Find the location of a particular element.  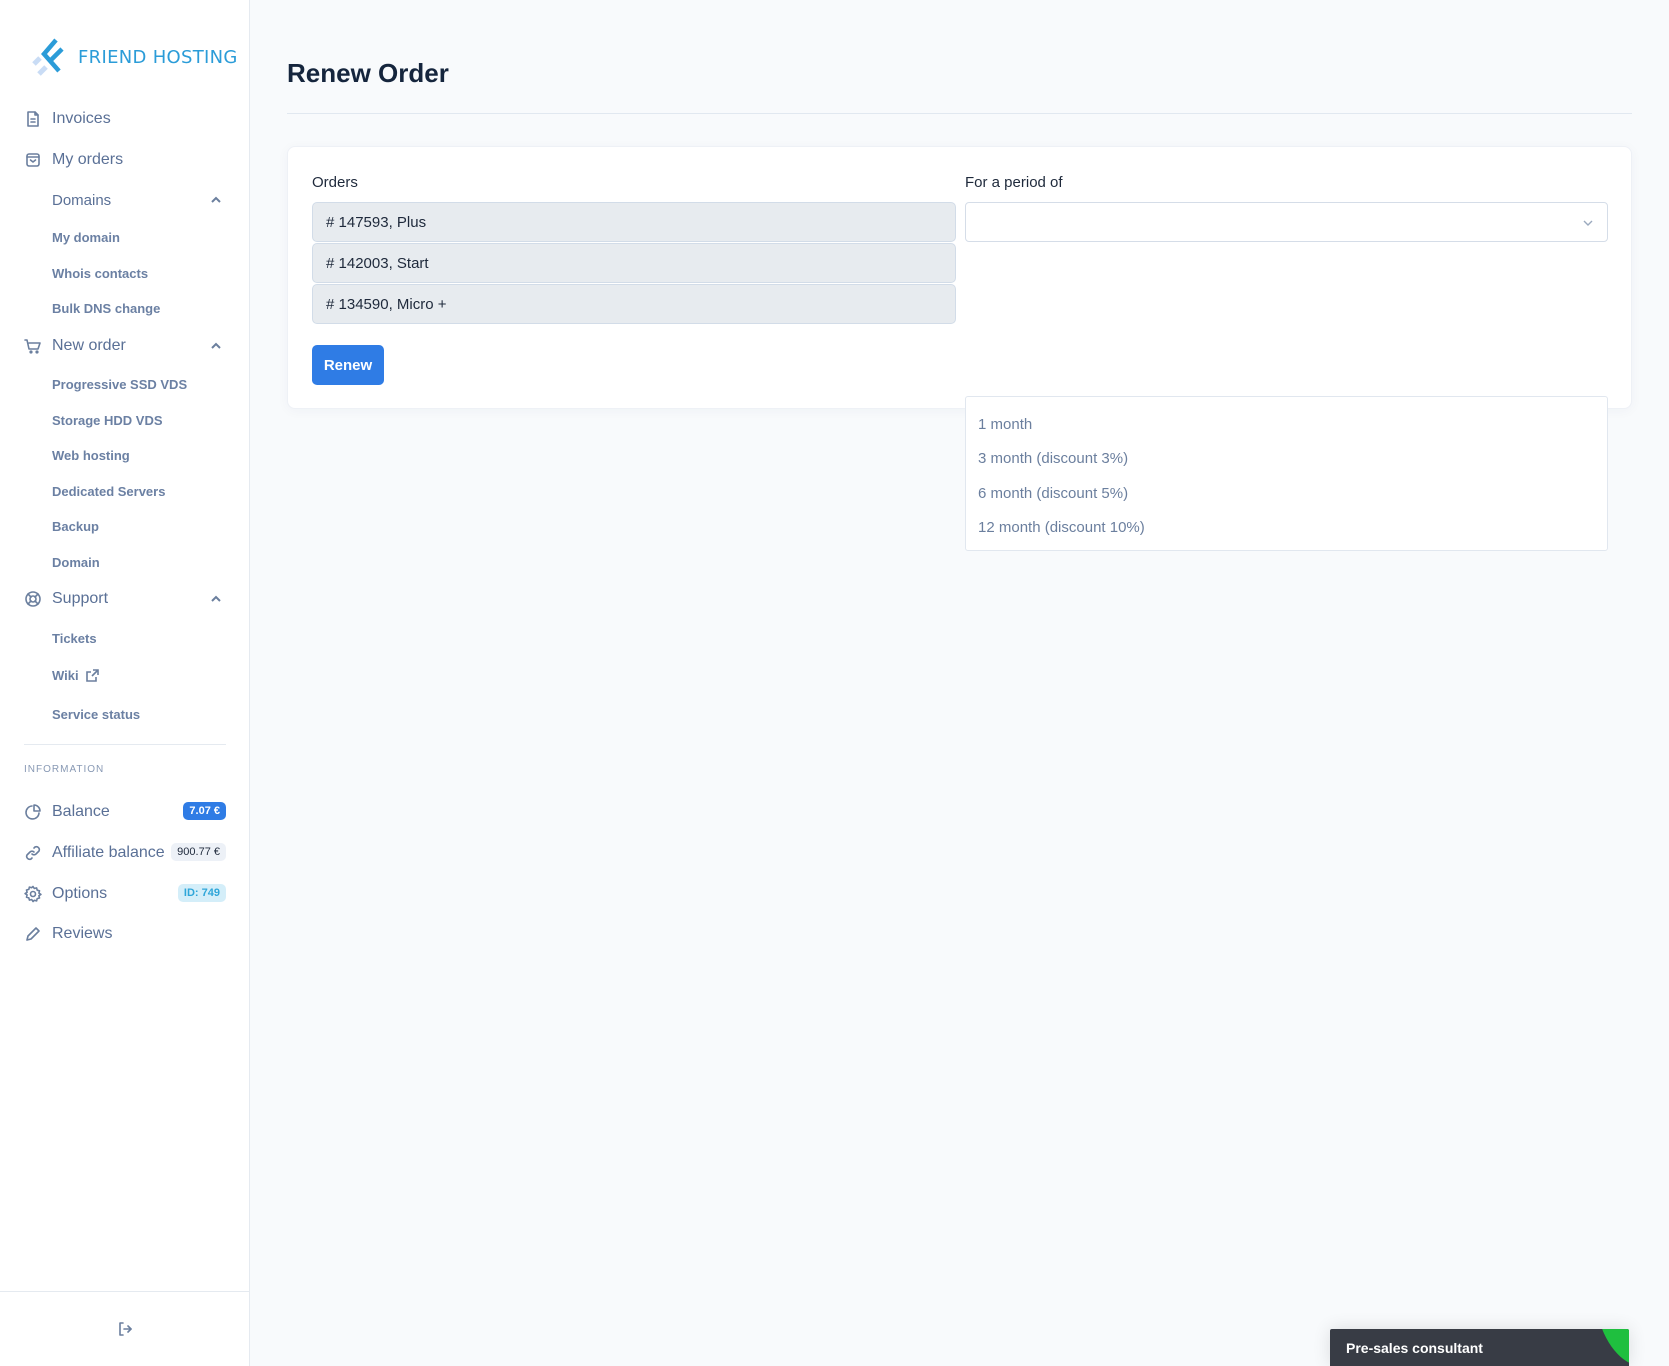

sidebar-item-progressive-ssd-vds: Progressive SSD VDS is located at coordinates (139, 384).